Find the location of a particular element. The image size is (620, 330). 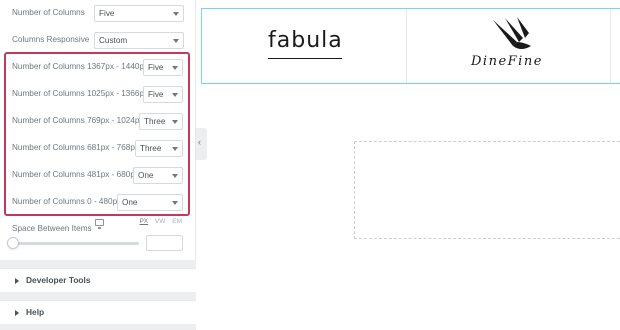

number-of-columns-row: Number of Columns Five is located at coordinates (98, 15).